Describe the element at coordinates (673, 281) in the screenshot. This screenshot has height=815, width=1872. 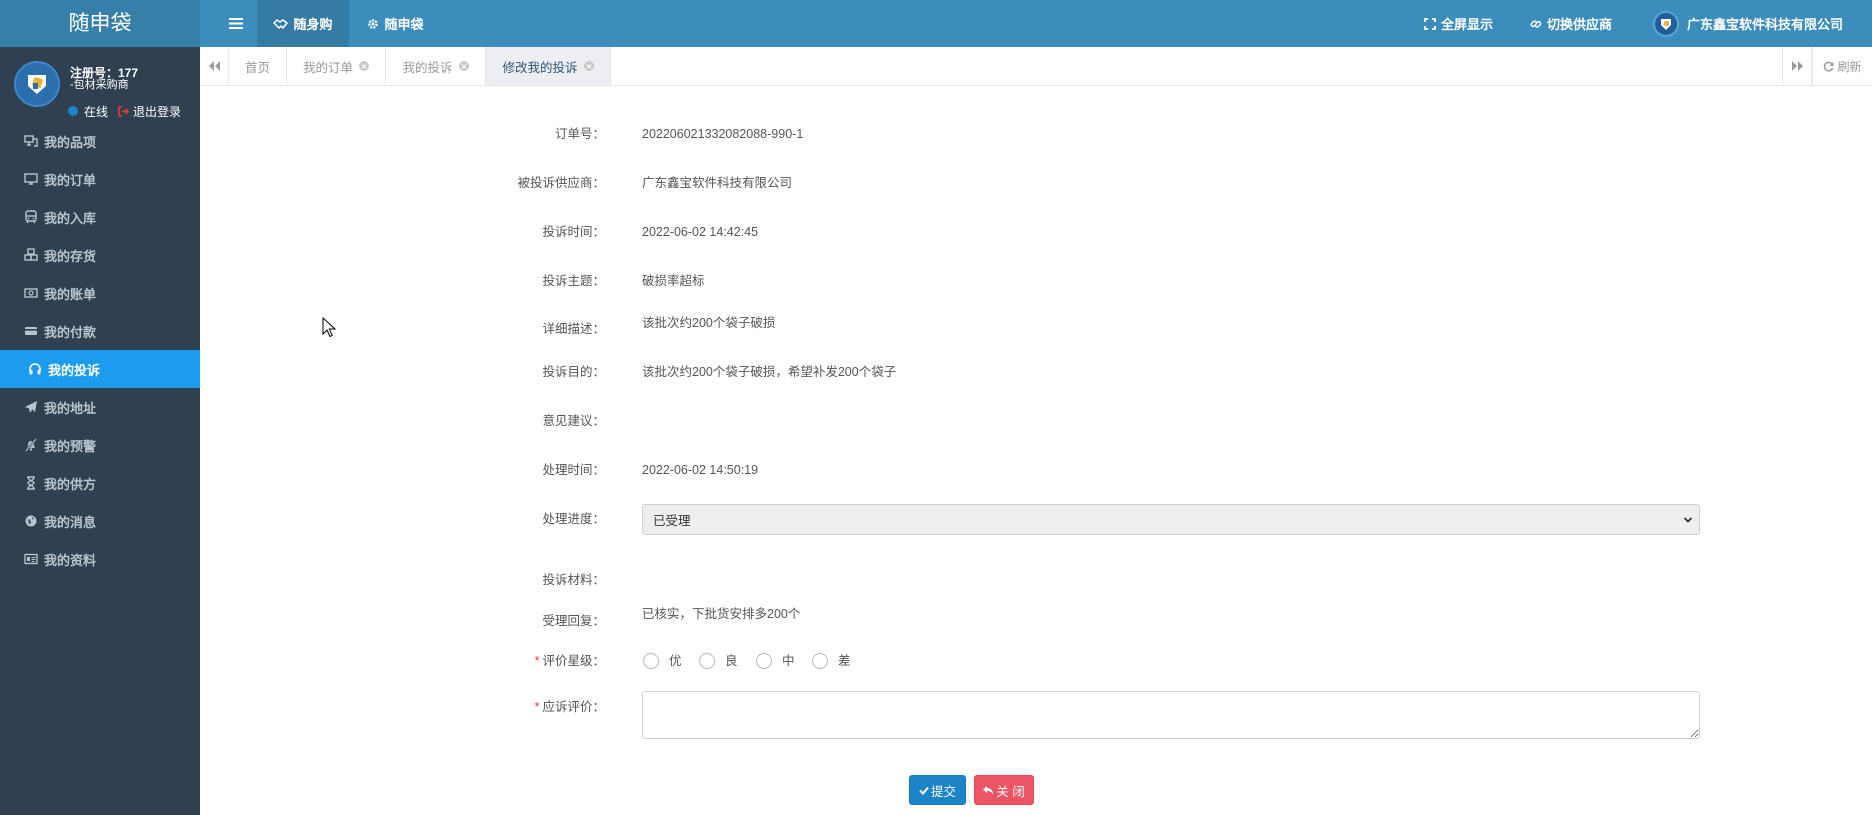
I see `subject-value: 破损率超标` at that location.